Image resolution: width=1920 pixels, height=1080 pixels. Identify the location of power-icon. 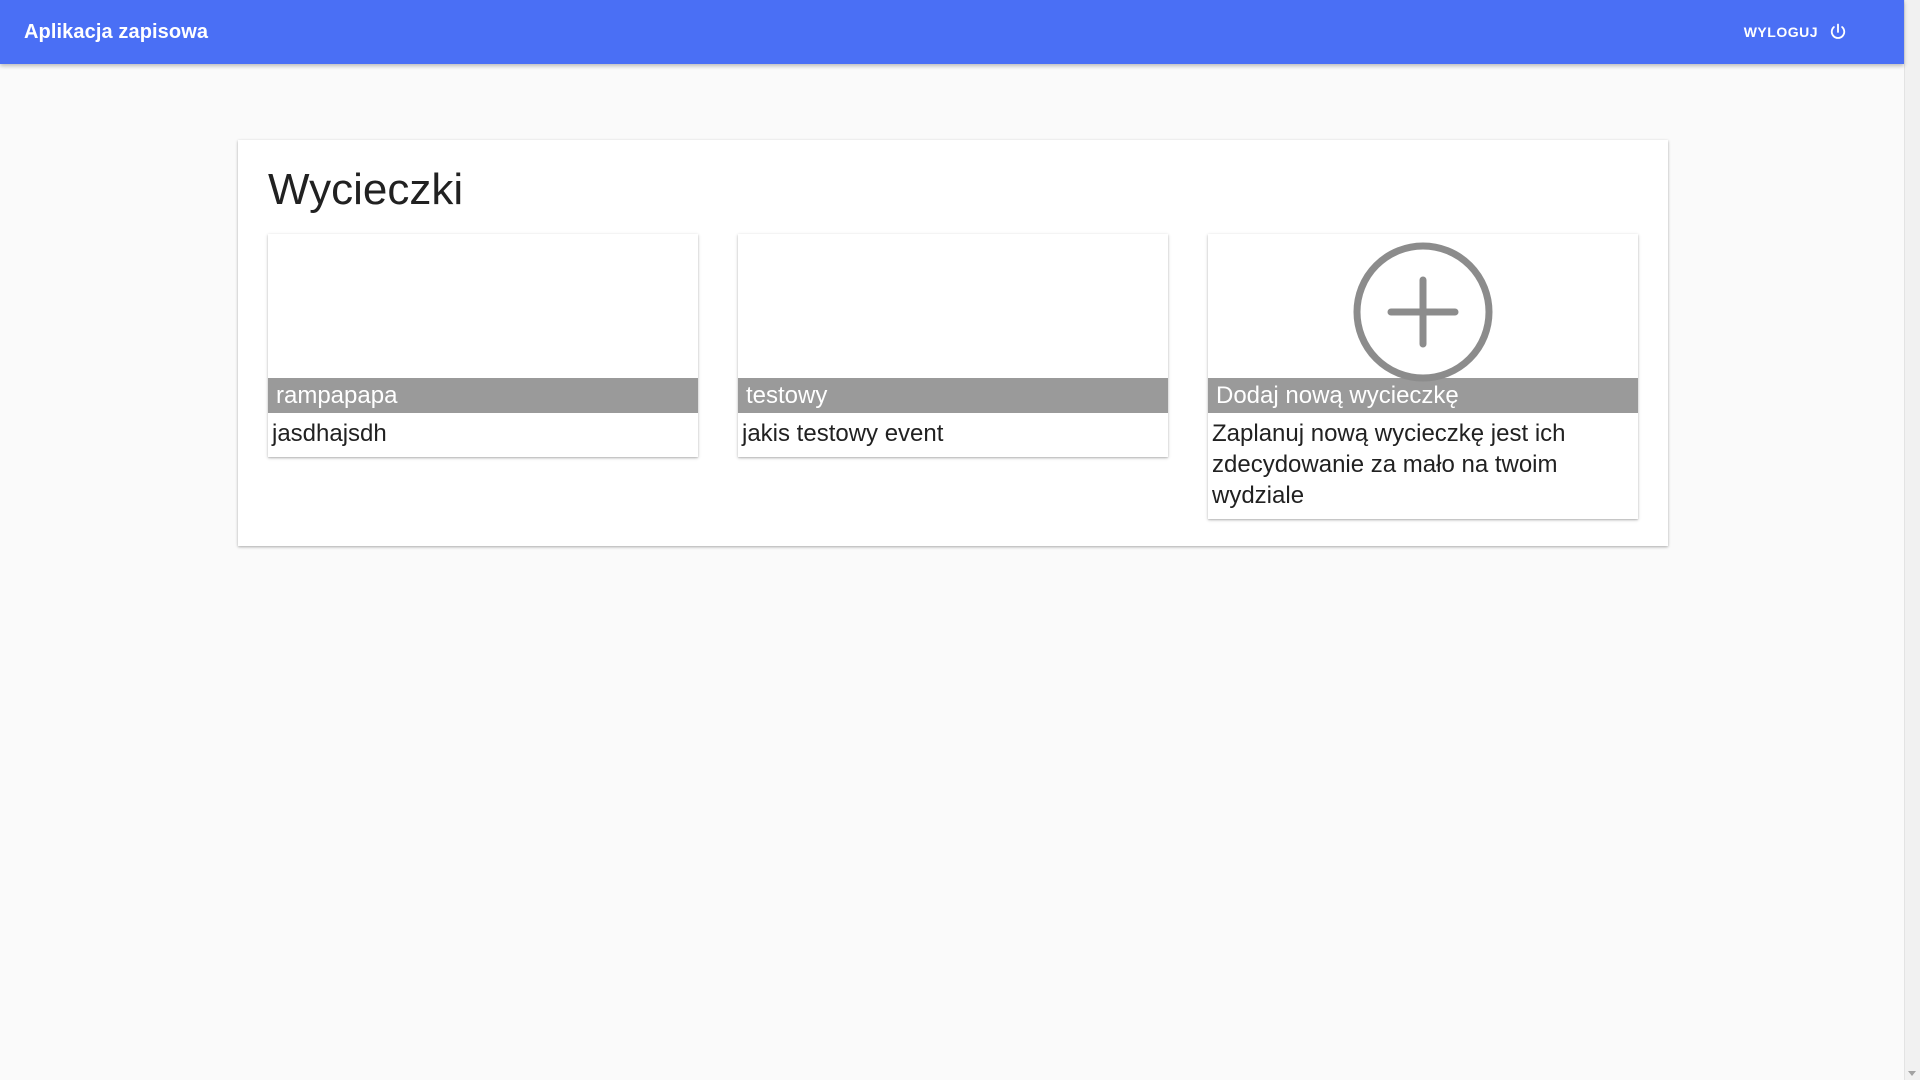
(1838, 31).